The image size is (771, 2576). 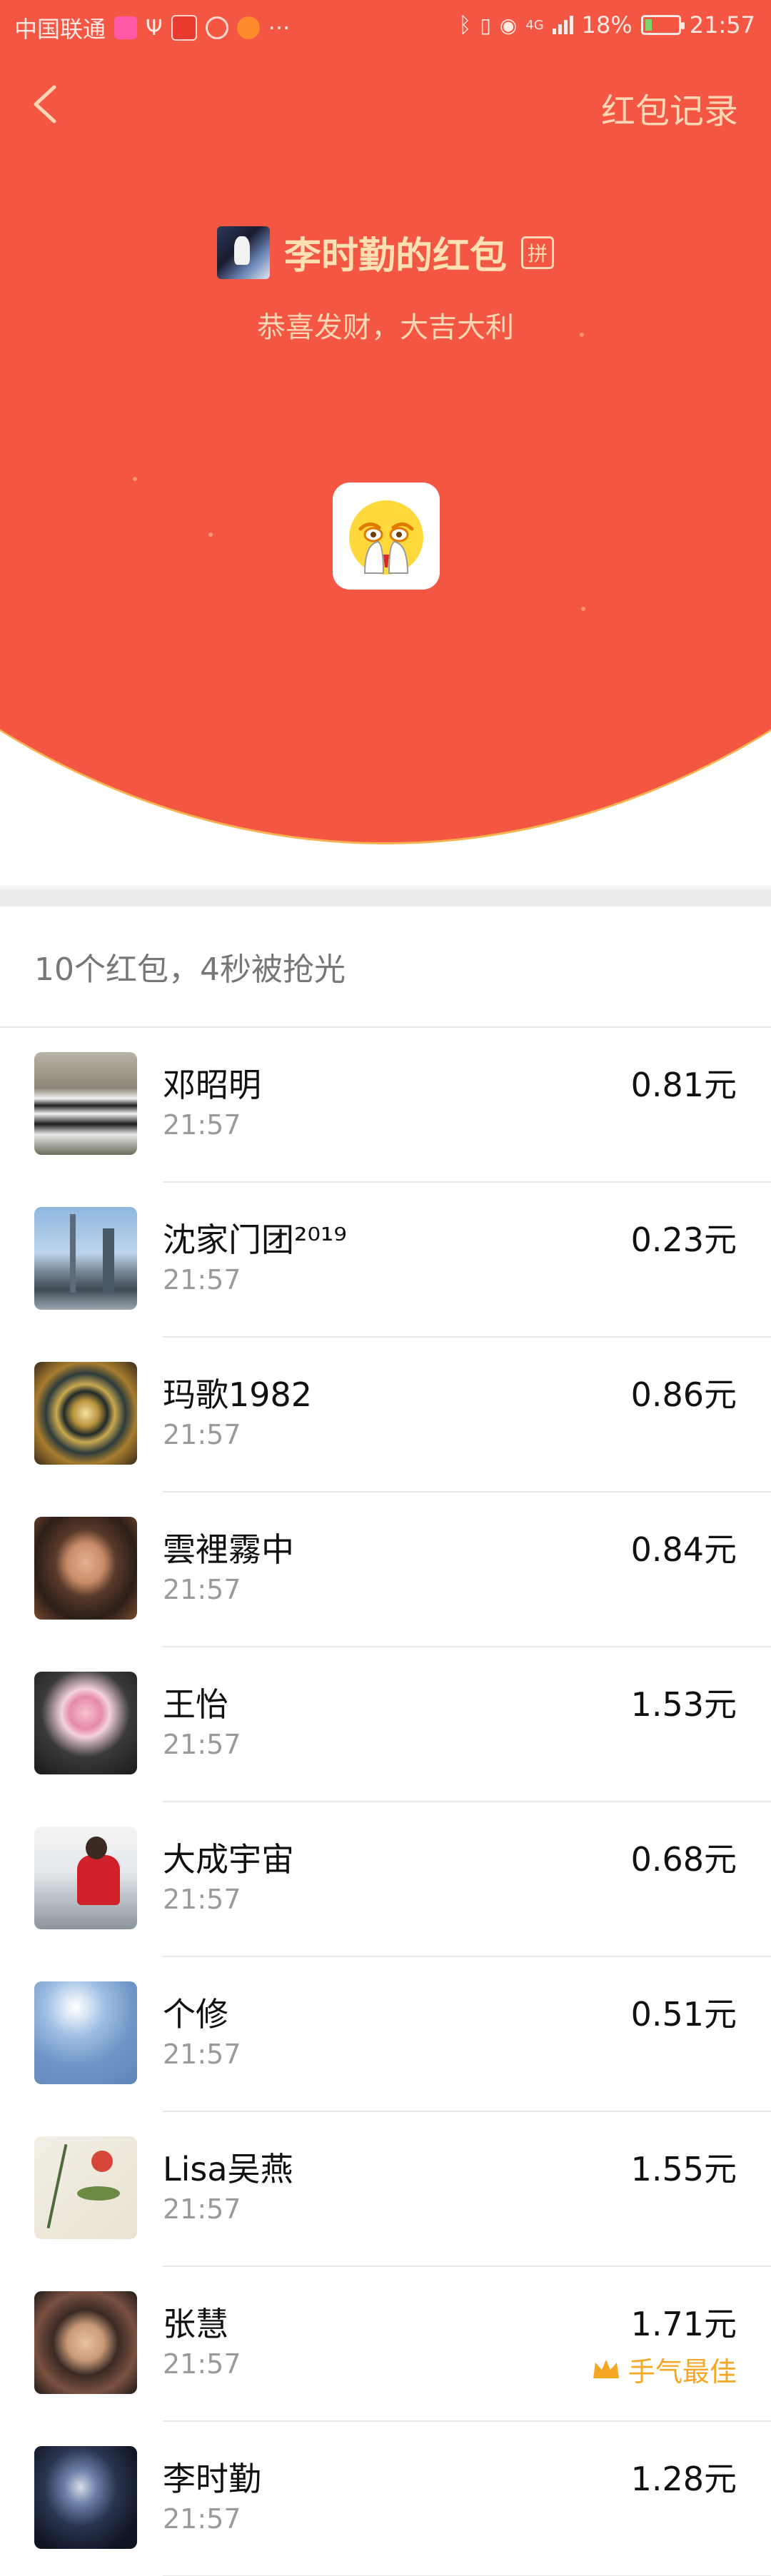 What do you see at coordinates (385, 327) in the screenshot?
I see `greeting-message: 恭喜发财，大吉大利` at bounding box center [385, 327].